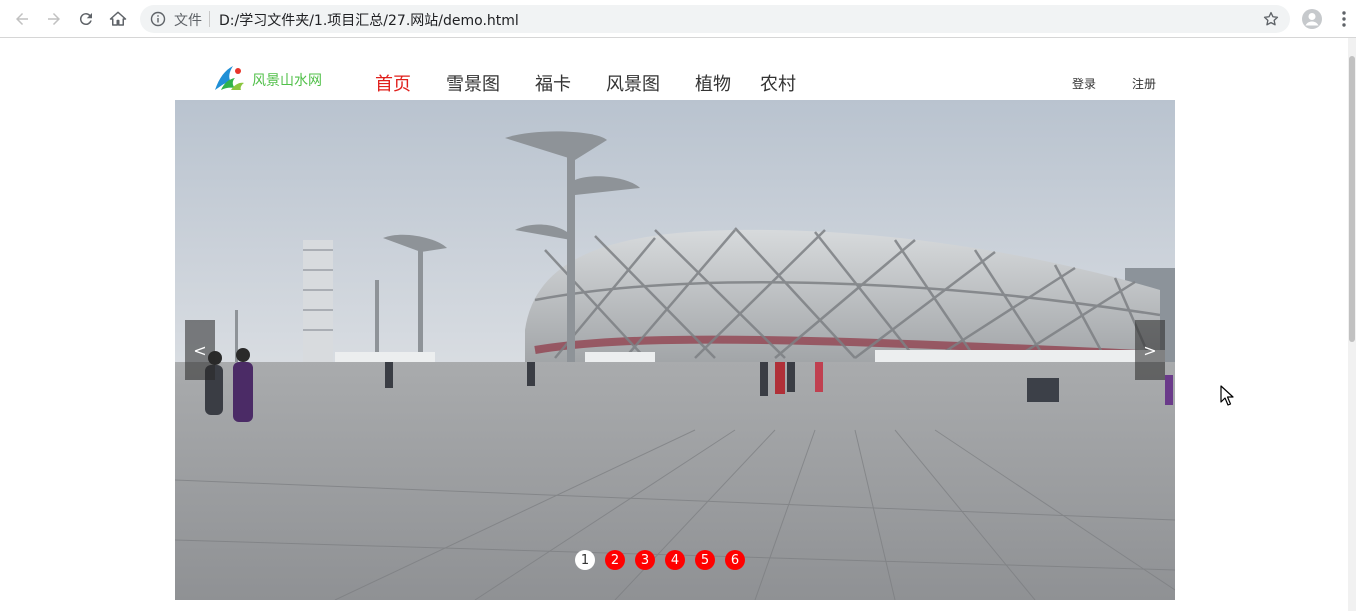 This screenshot has height=611, width=1356. Describe the element at coordinates (1227, 395) in the screenshot. I see `mouse-pointer-icon` at that location.